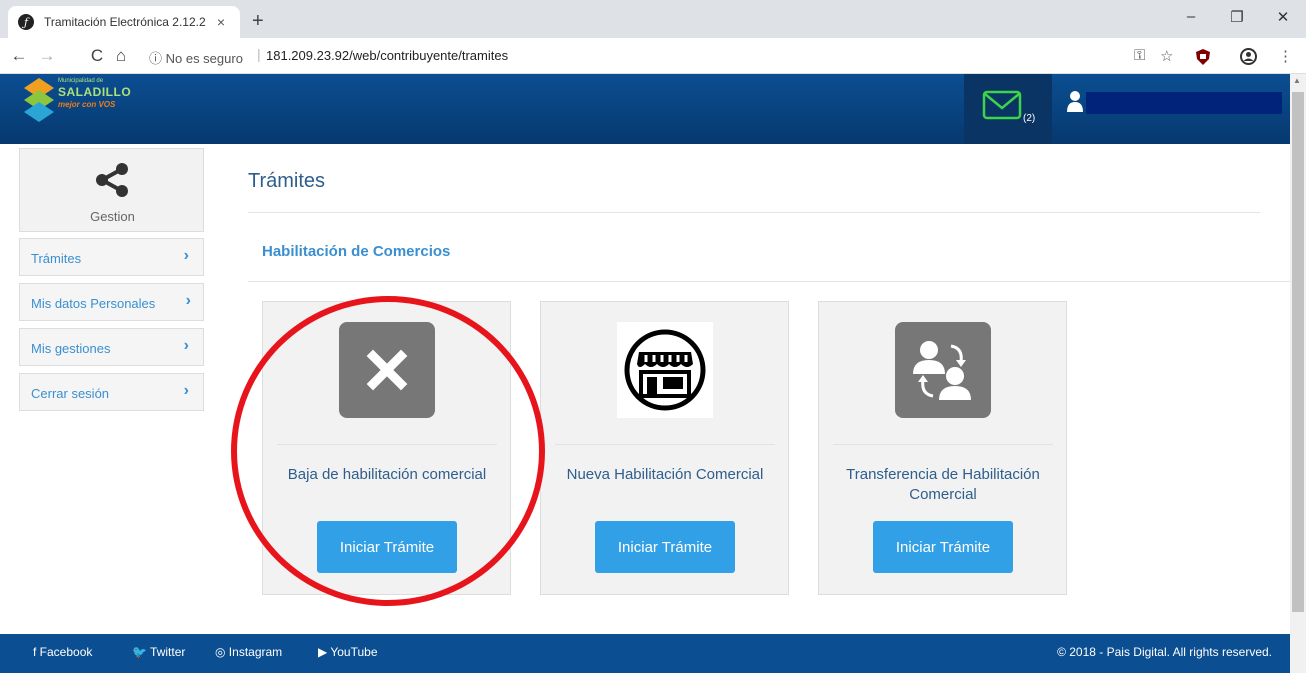 This screenshot has width=1306, height=673. I want to click on facebook-link: f Facebook, so click(62, 652).